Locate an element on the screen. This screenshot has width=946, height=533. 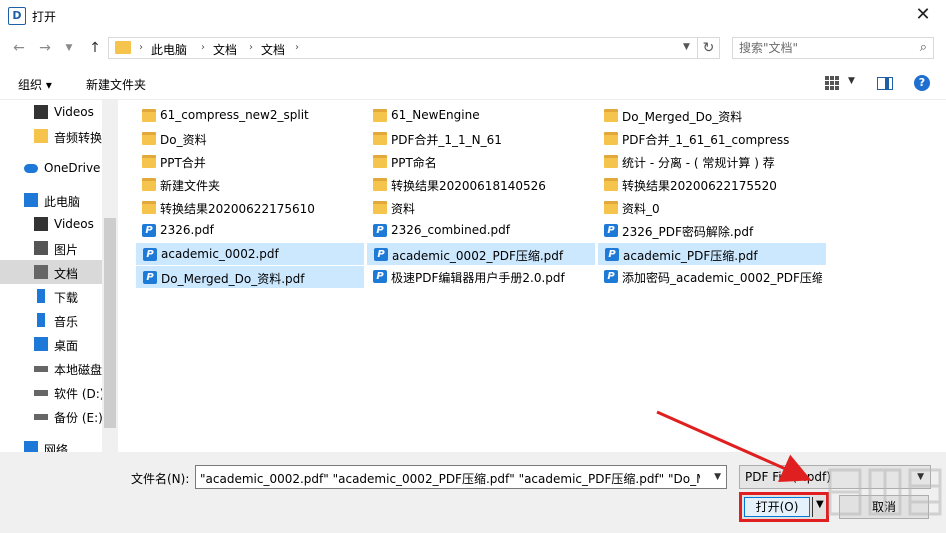
search-box: ⌕ is located at coordinates (833, 48).